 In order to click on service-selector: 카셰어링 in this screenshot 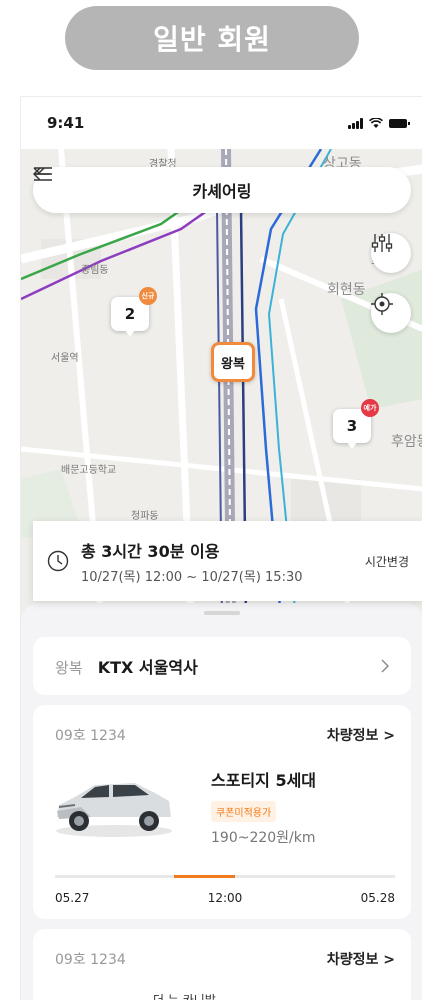, I will do `click(142, 184)`.